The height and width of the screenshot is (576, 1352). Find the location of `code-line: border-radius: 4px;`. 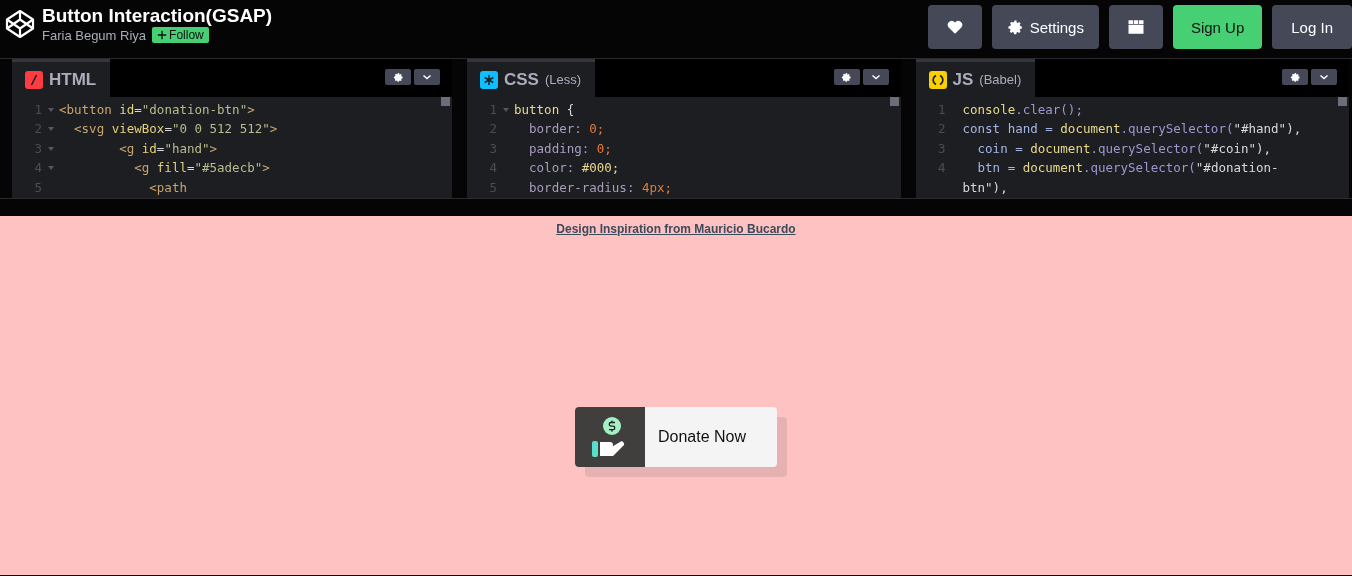

code-line: border-radius: 4px; is located at coordinates (600, 187).